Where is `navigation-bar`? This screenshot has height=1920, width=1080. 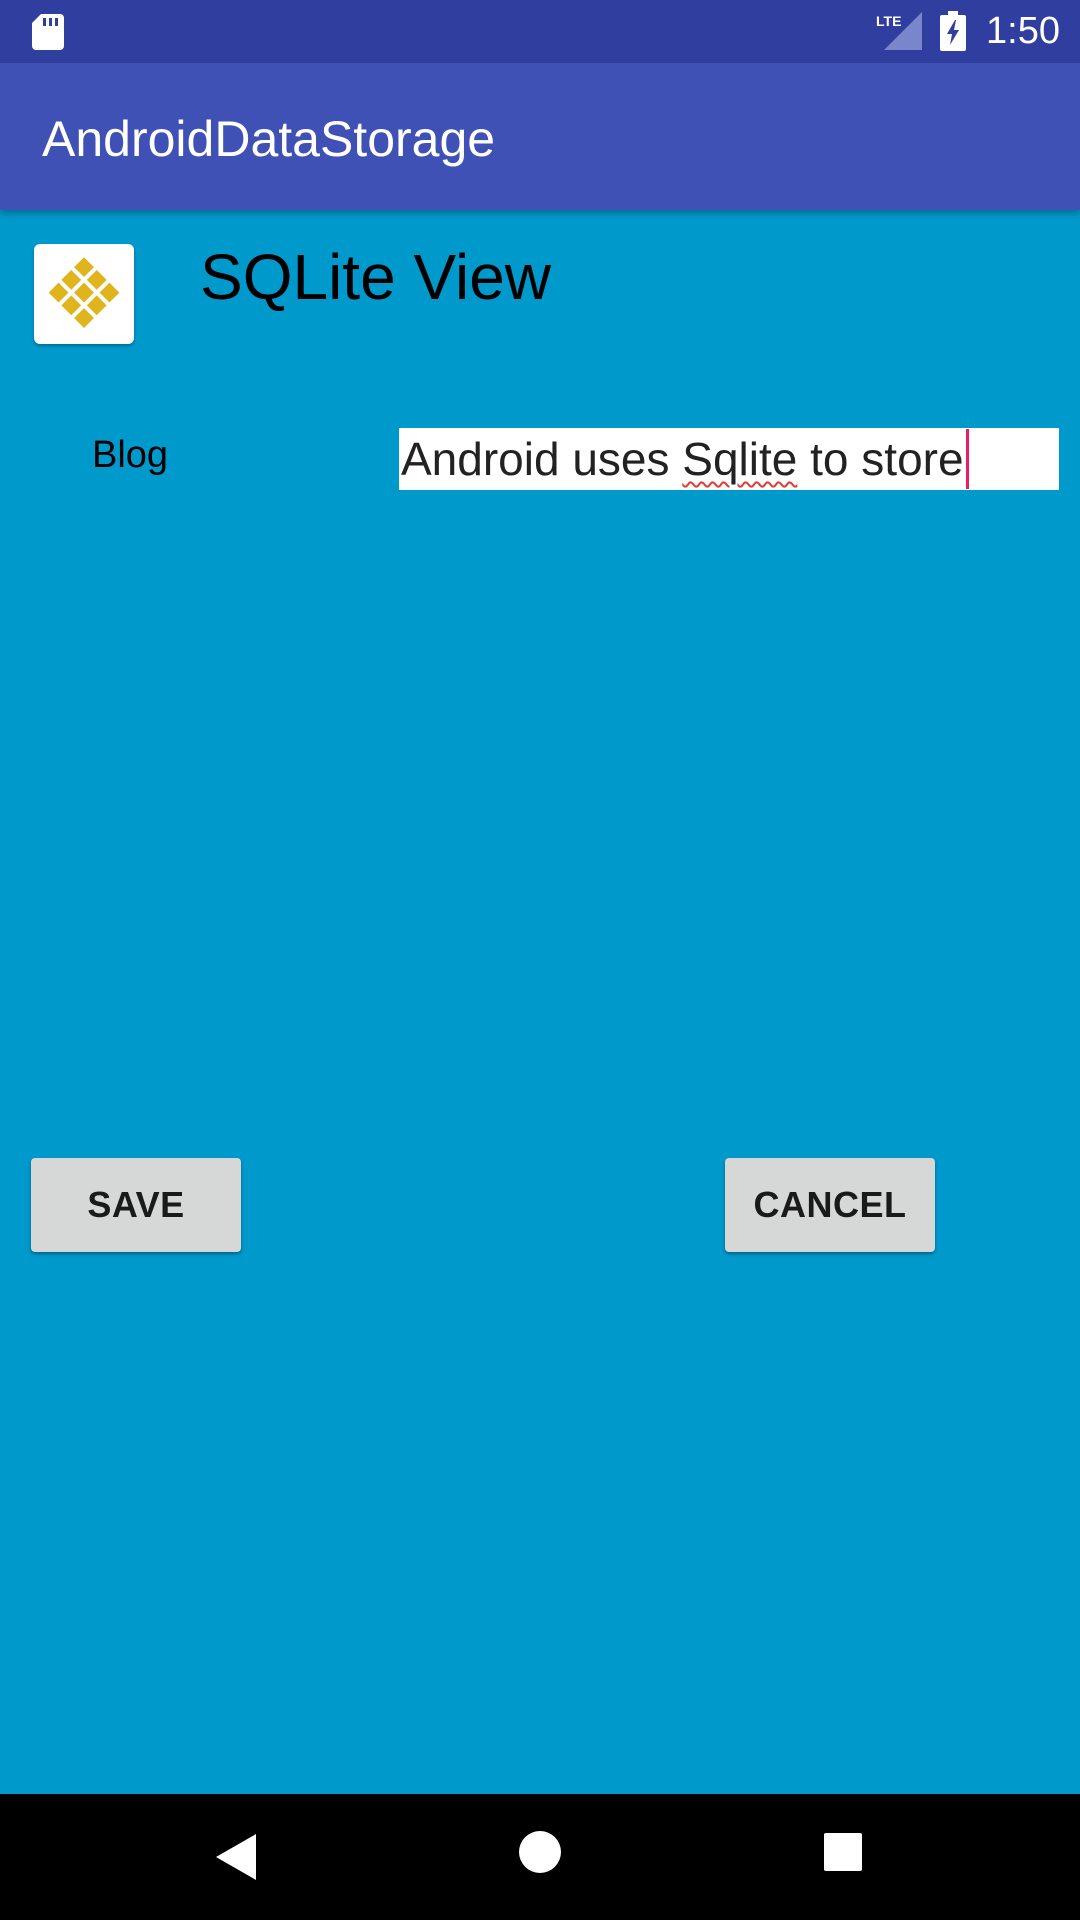 navigation-bar is located at coordinates (540, 1857).